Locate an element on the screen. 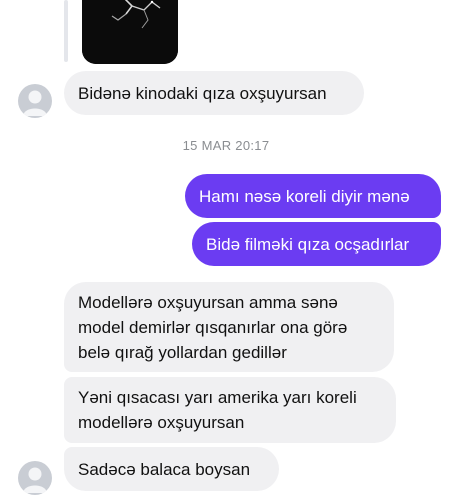 The width and height of the screenshot is (452, 500). outgoing-message-bubble: Bidə filməki qıza ocşadırlar is located at coordinates (316, 244).